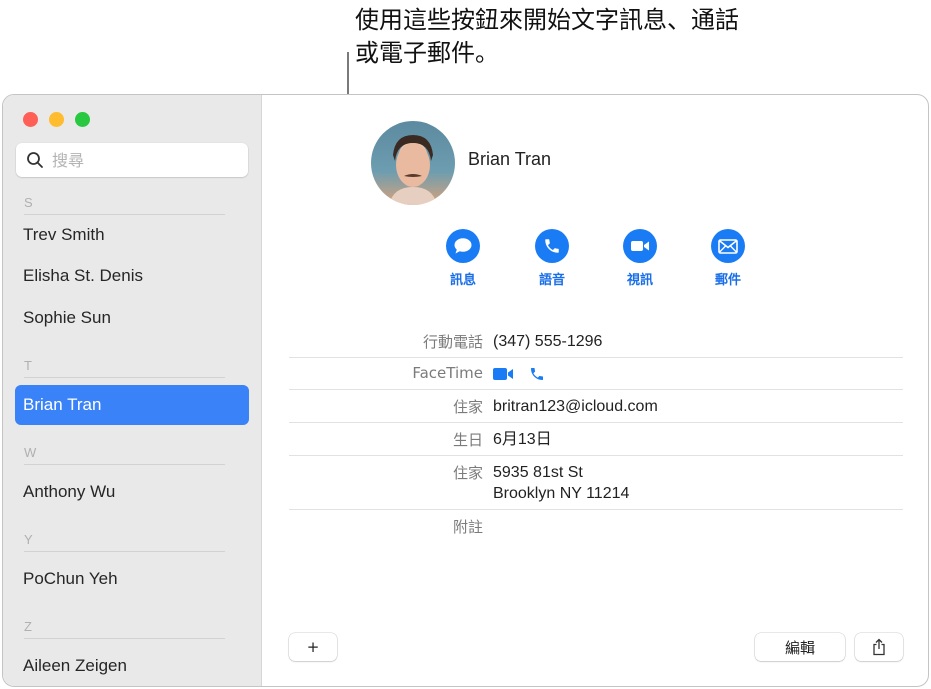 The width and height of the screenshot is (931, 689). What do you see at coordinates (82, 119) in the screenshot?
I see `zoom-button` at bounding box center [82, 119].